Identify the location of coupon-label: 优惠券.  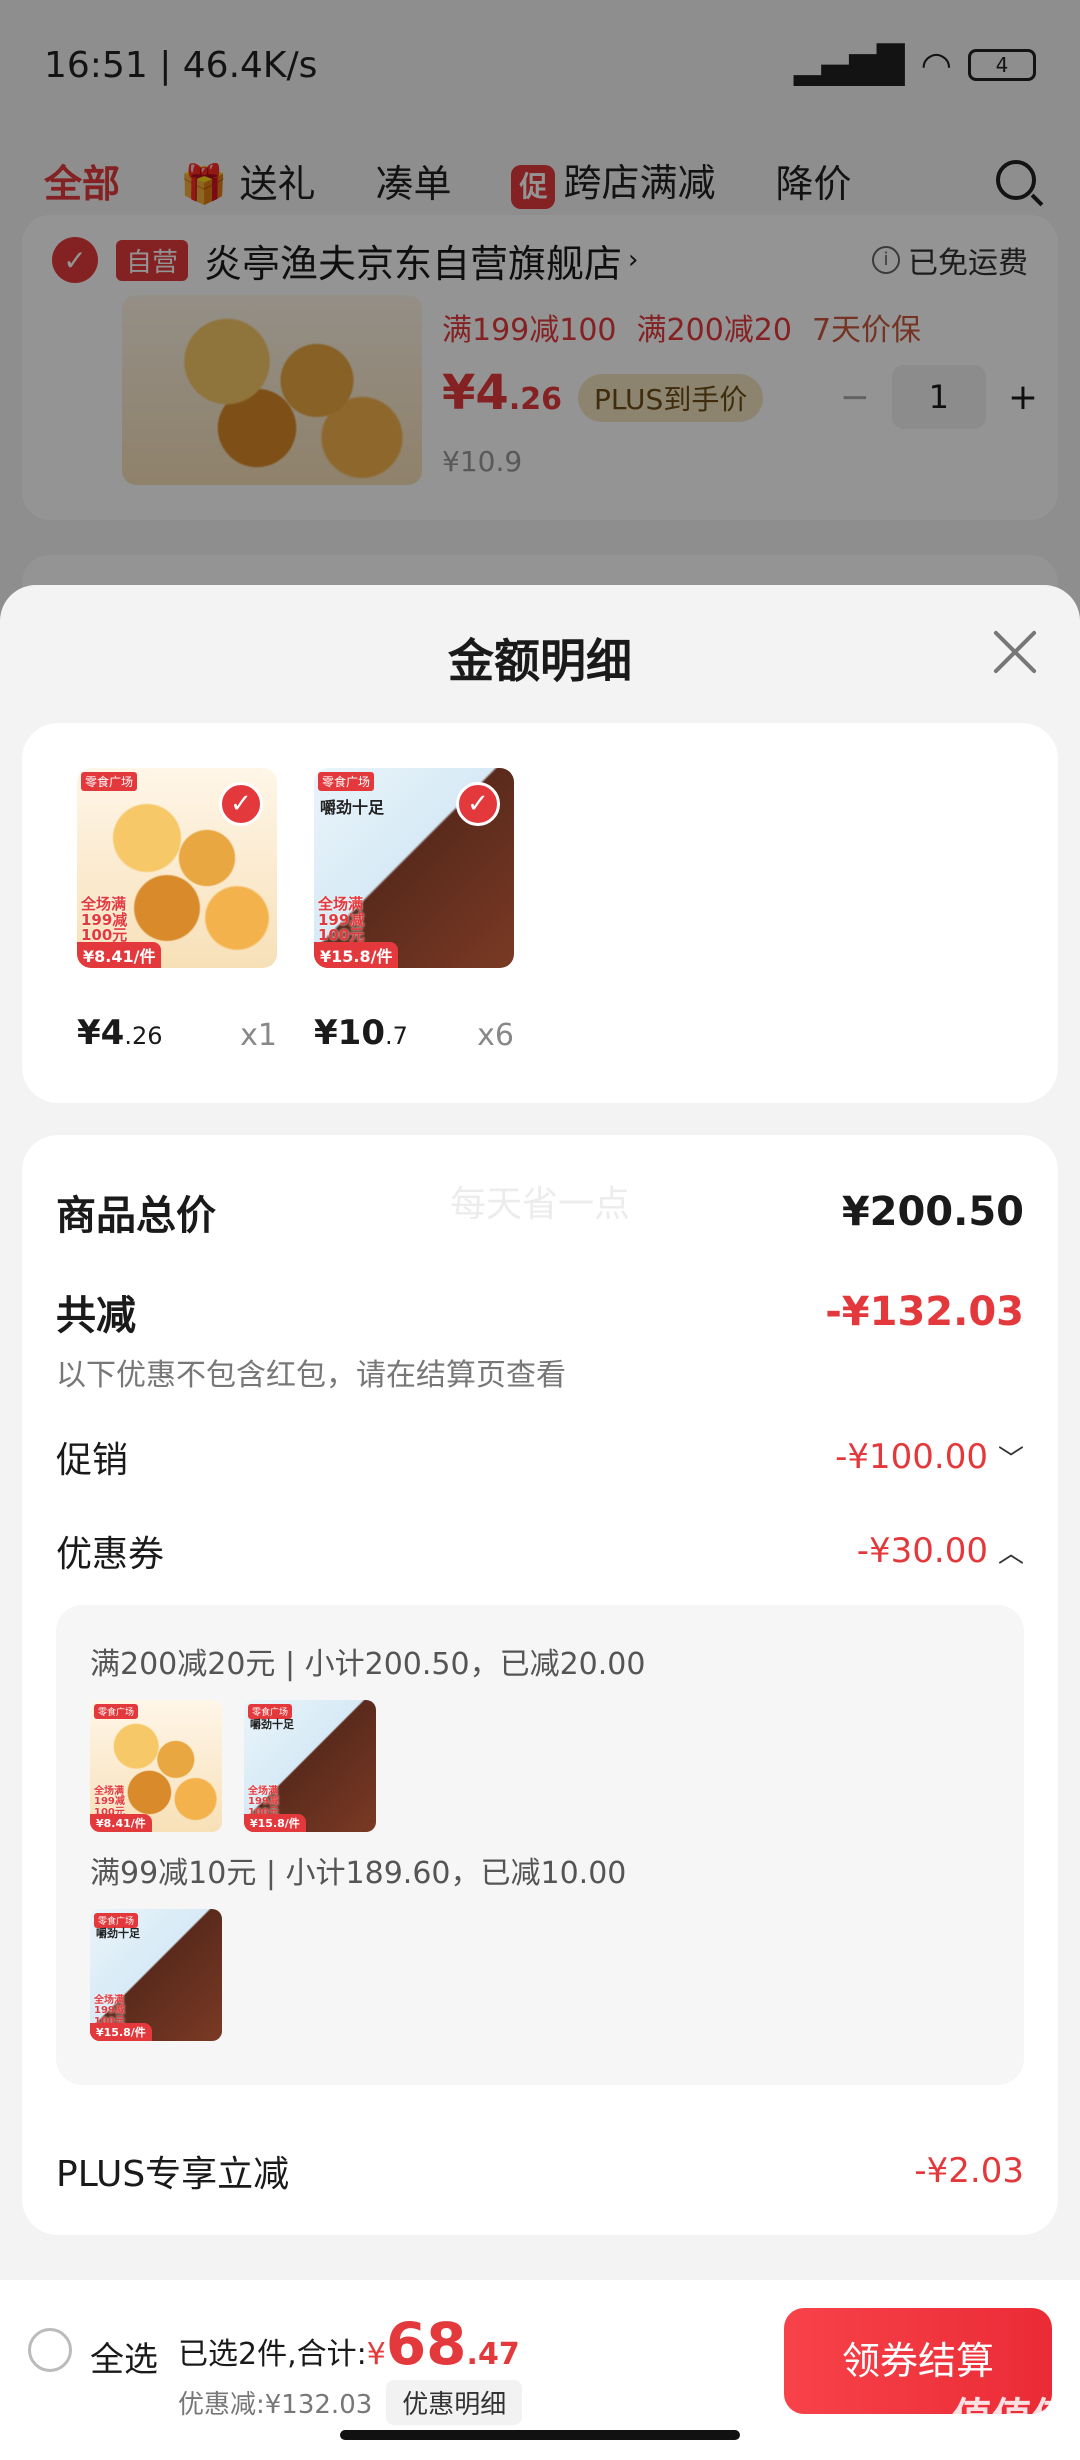
(110, 1554).